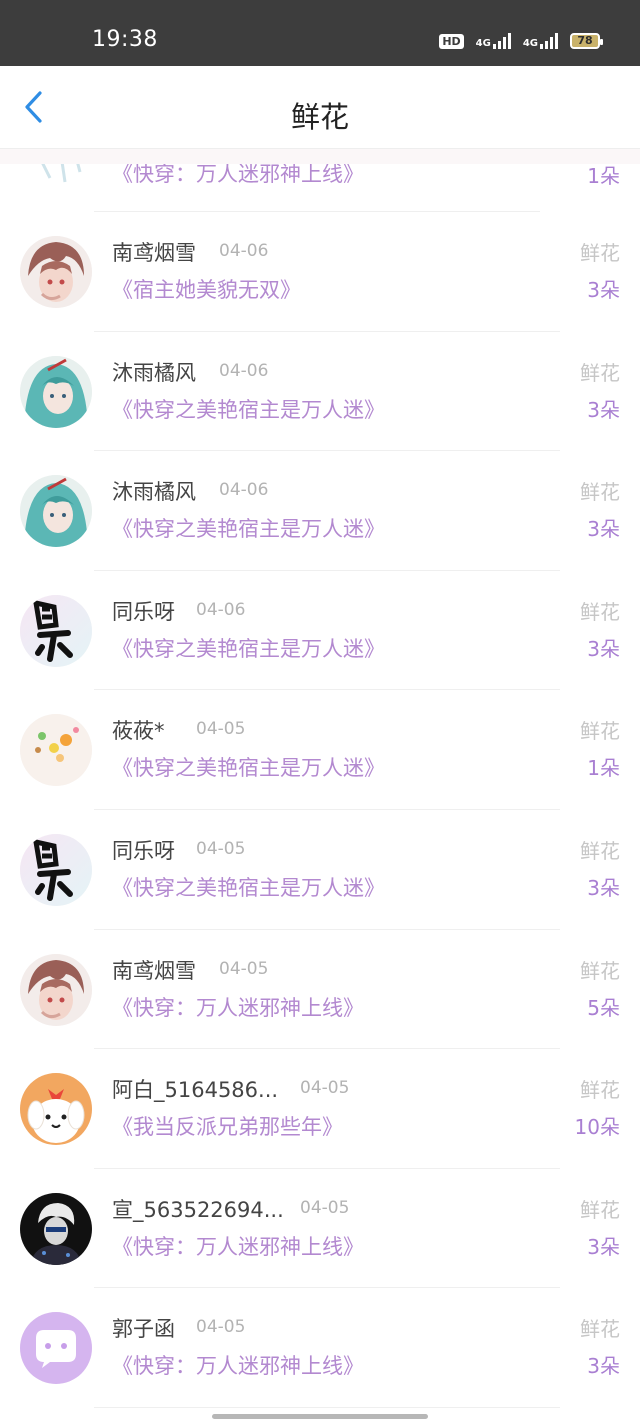 The image size is (640, 1422). Describe the element at coordinates (320, 156) in the screenshot. I see `header-divider` at that location.